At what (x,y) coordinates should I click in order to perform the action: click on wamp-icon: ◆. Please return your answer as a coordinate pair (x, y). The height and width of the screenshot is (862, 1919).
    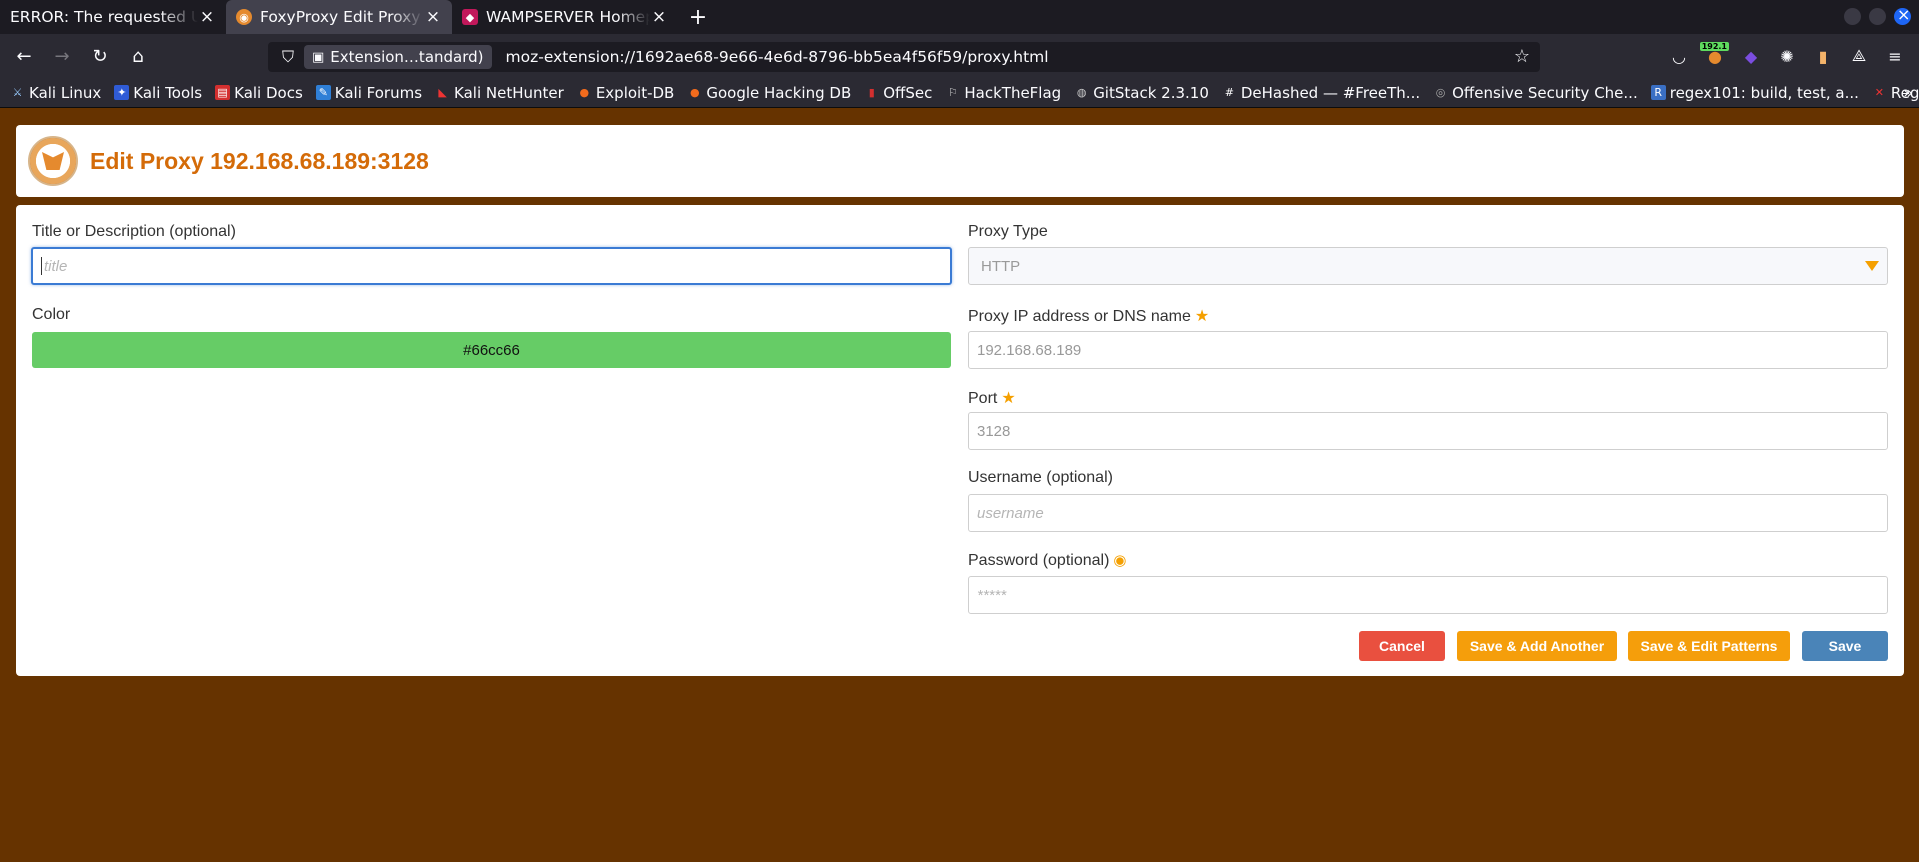
    Looking at the image, I should click on (470, 17).